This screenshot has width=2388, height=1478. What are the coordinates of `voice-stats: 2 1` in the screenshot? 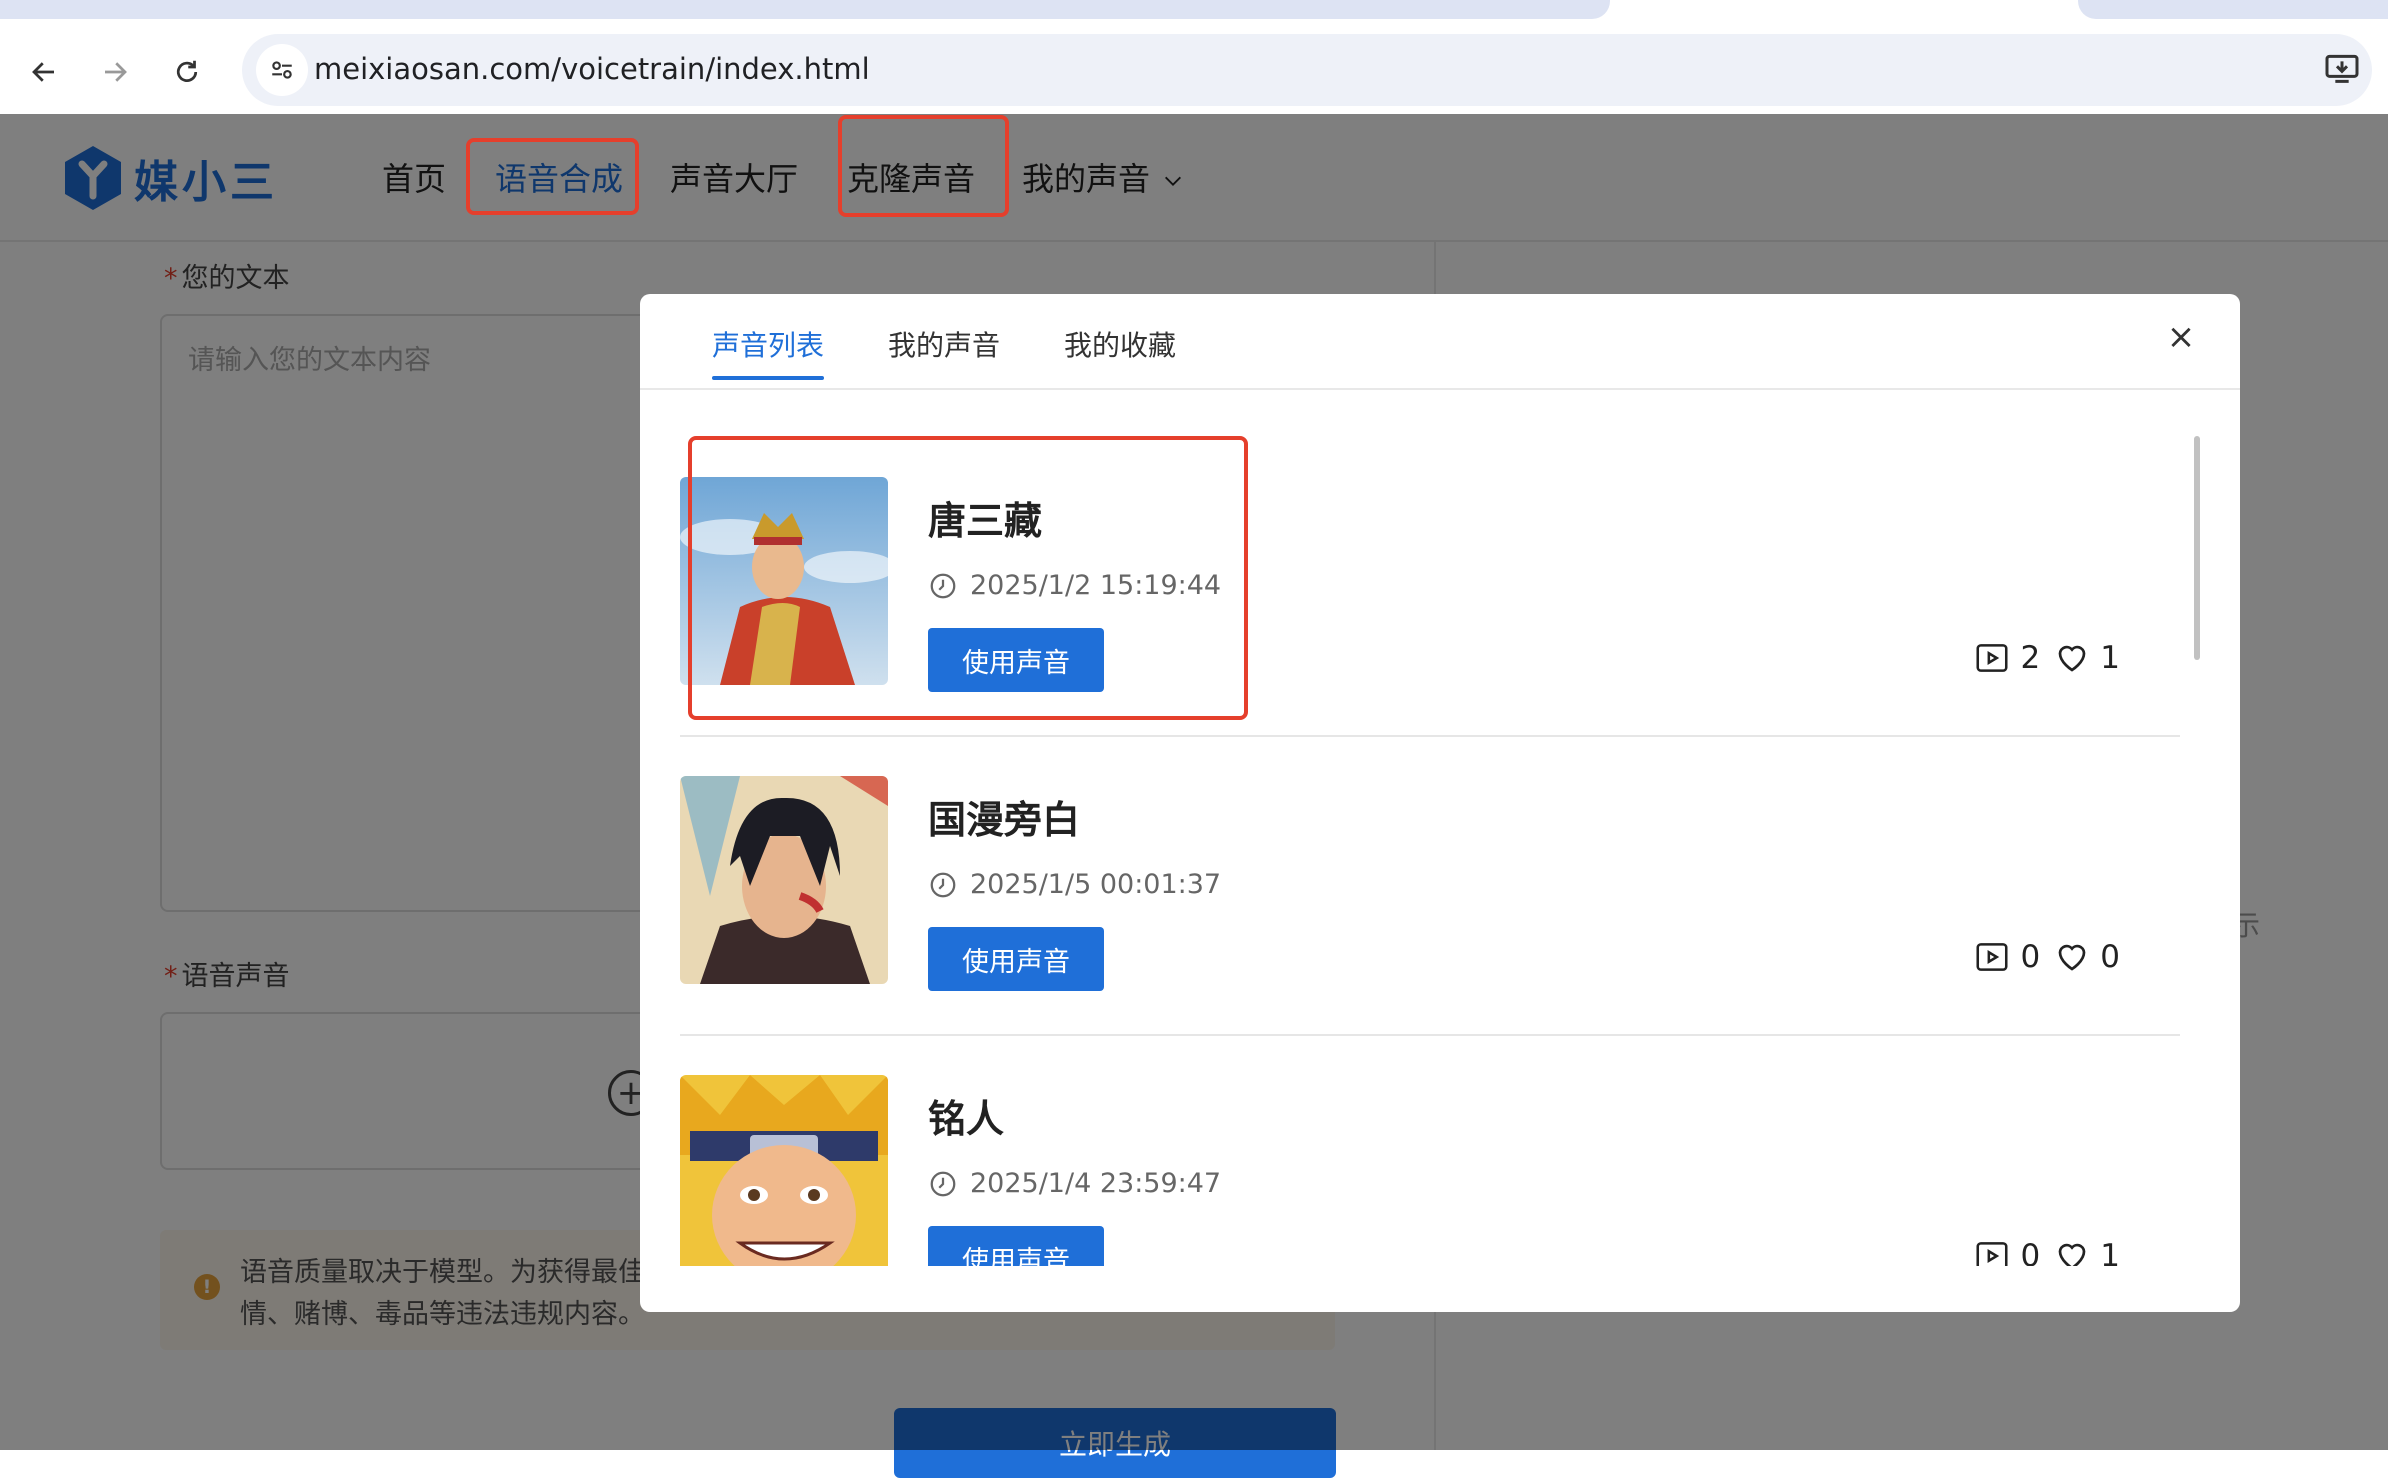 It's located at (2020, 658).